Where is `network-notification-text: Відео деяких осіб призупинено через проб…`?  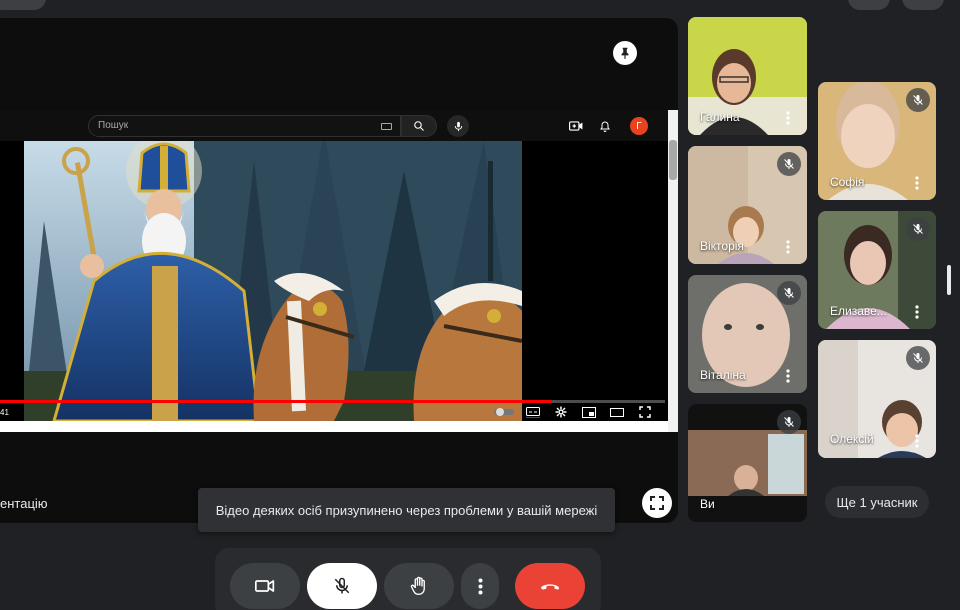
network-notification-text: Відео деяких осіб призупинено через проб… is located at coordinates (406, 510).